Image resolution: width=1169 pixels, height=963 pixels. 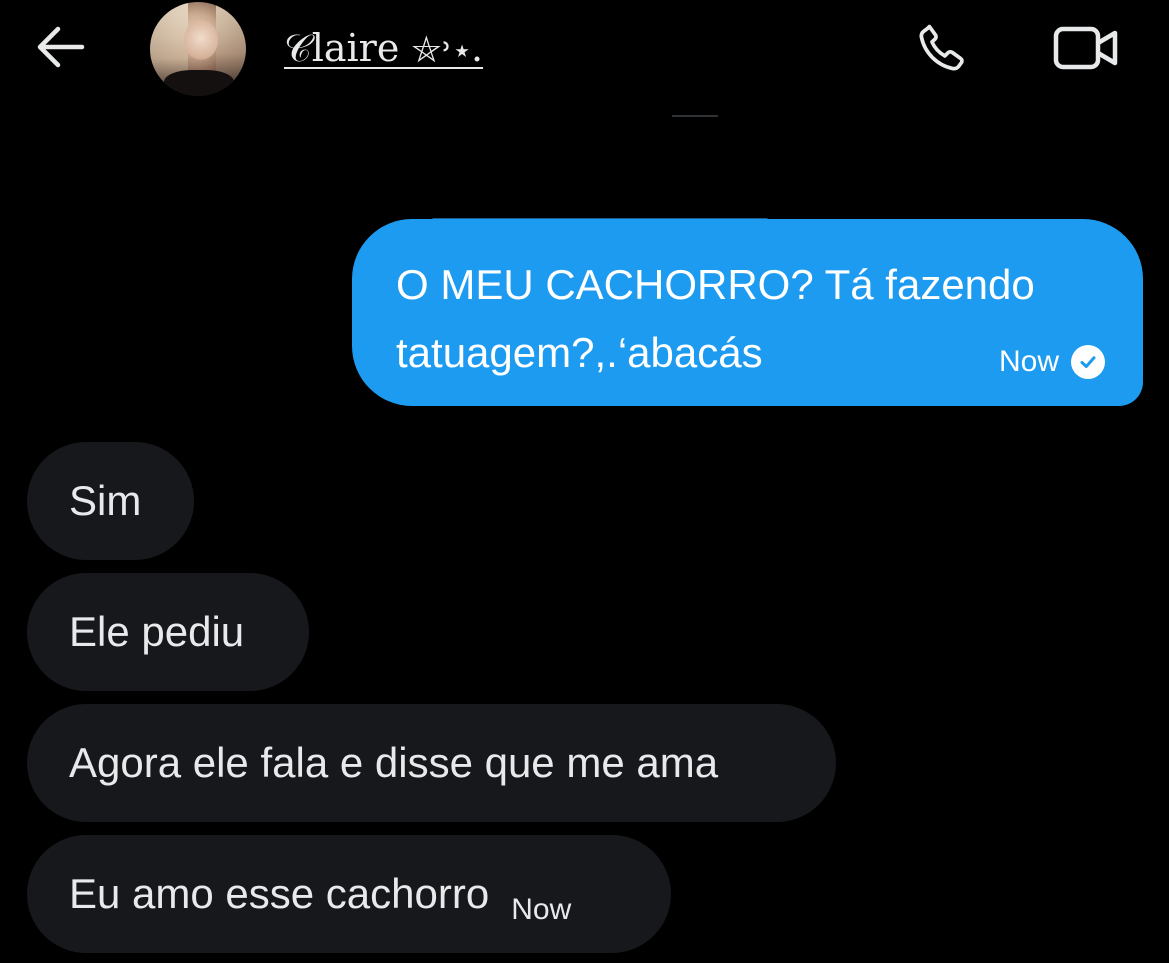 What do you see at coordinates (279, 893) in the screenshot?
I see `message-text: Eu amo esse cachorro` at bounding box center [279, 893].